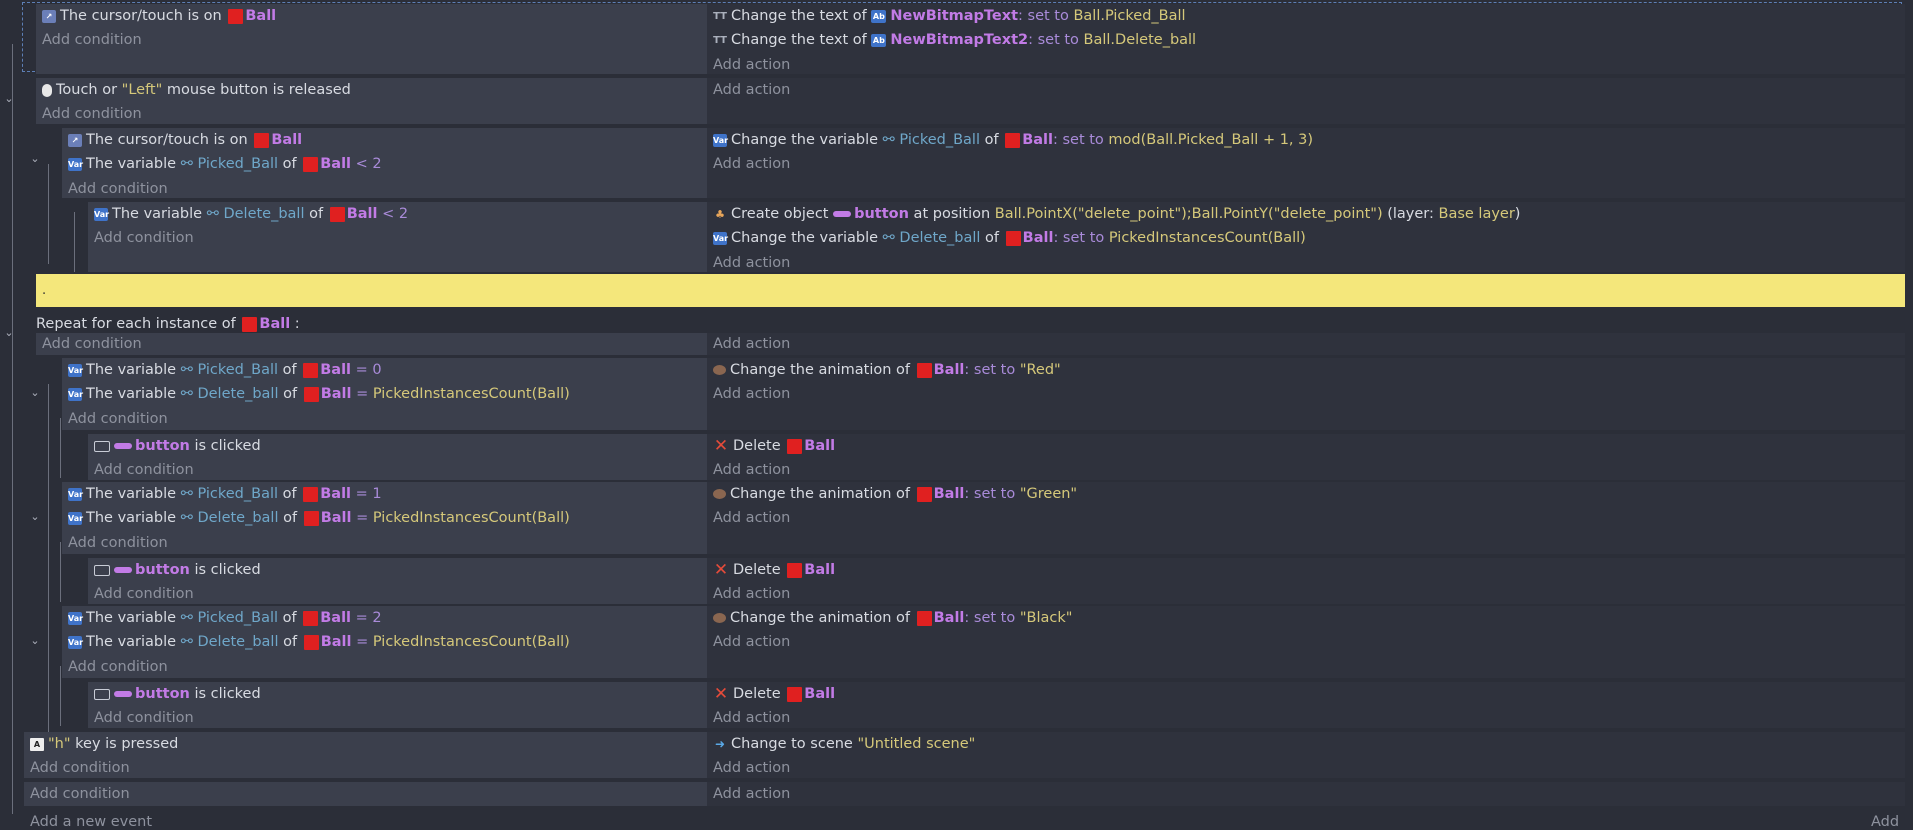 The width and height of the screenshot is (1913, 830). What do you see at coordinates (123, 570) in the screenshot?
I see `button-object-icon` at bounding box center [123, 570].